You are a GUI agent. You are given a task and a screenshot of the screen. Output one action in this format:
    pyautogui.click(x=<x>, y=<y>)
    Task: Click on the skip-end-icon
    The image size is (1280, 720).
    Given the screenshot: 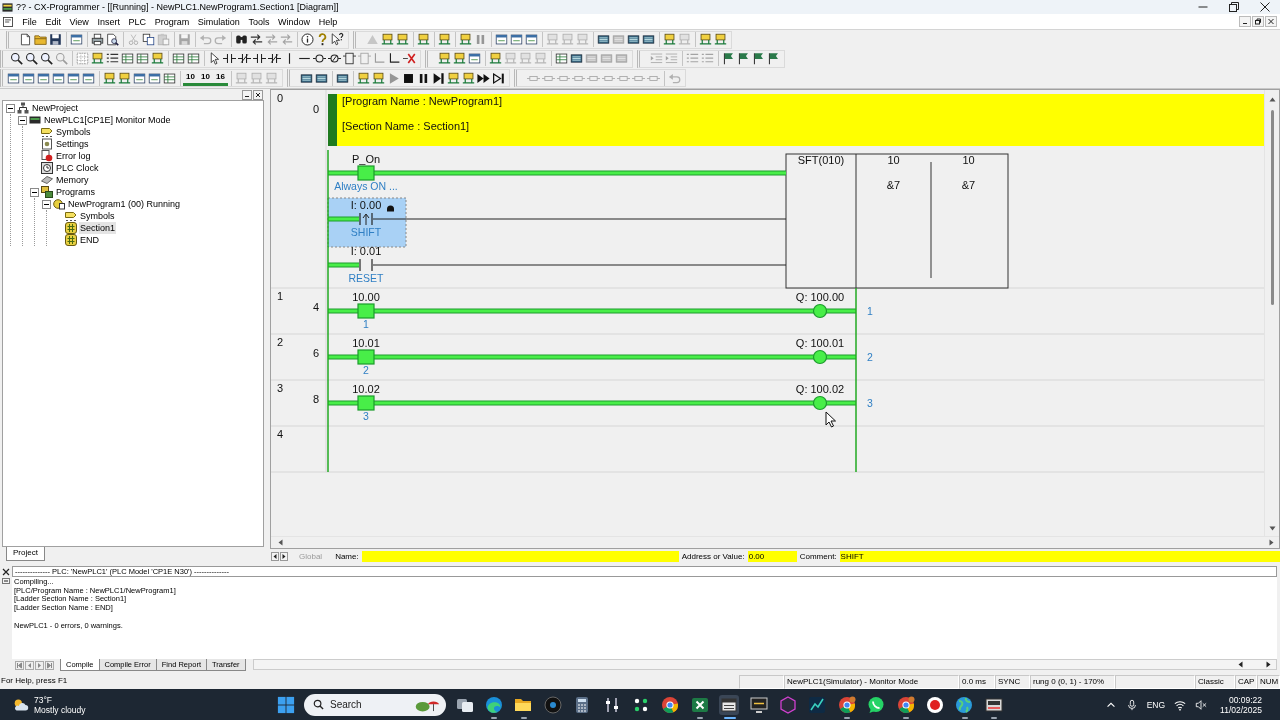 What is the action you would take?
    pyautogui.click(x=498, y=78)
    